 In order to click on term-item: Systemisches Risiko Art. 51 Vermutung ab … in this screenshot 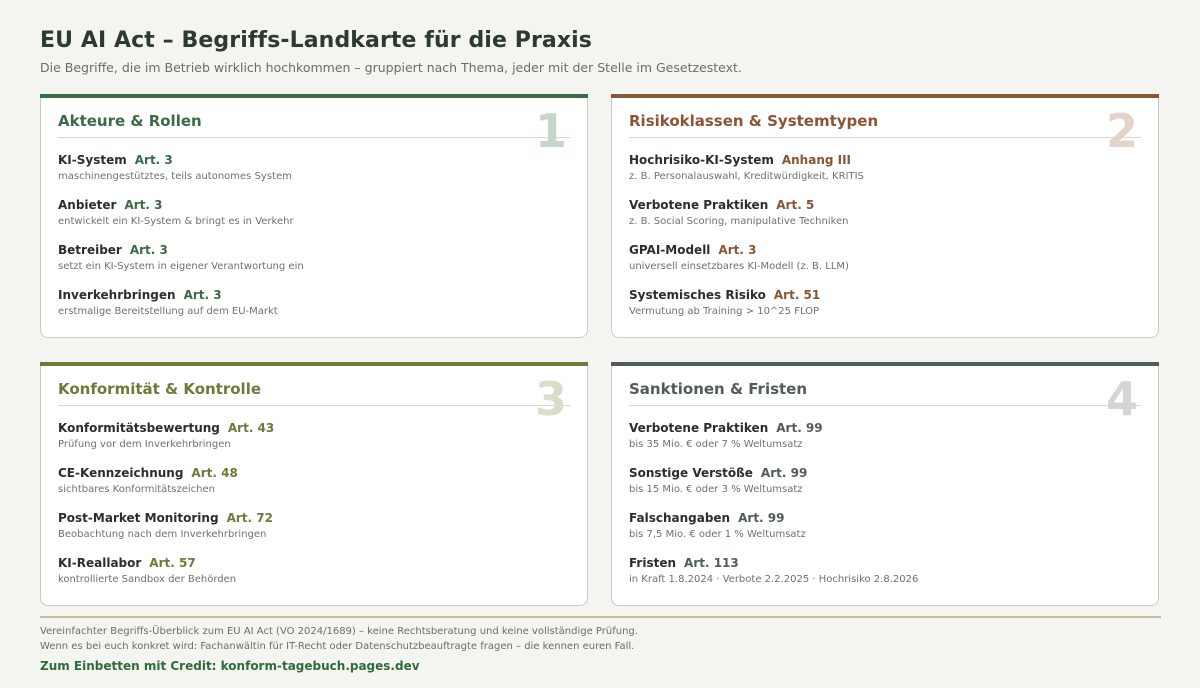, I will do `click(885, 309)`.